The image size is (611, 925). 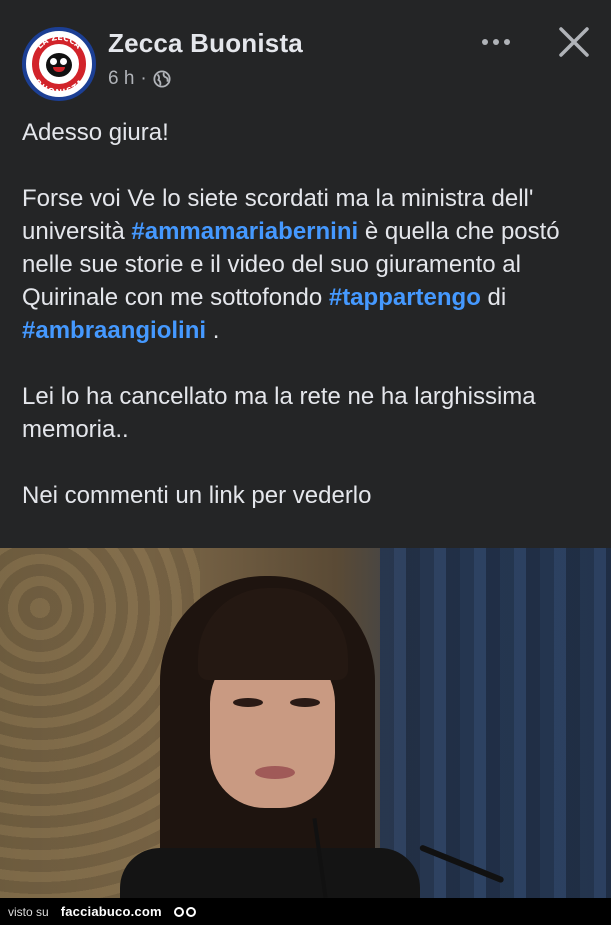 I want to click on watermark-footer: visto su facciabuco.com, so click(x=305, y=911).